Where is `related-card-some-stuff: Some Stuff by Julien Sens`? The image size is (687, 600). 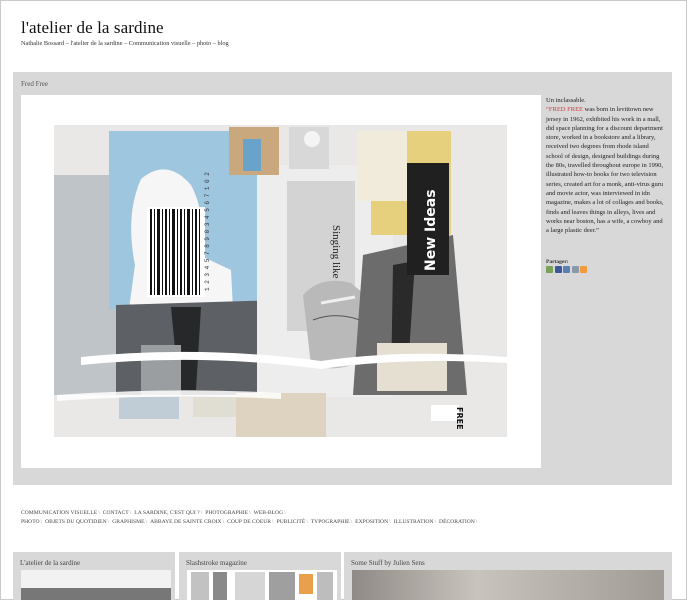
related-card-some-stuff: Some Stuff by Julien Sens is located at coordinates (508, 576).